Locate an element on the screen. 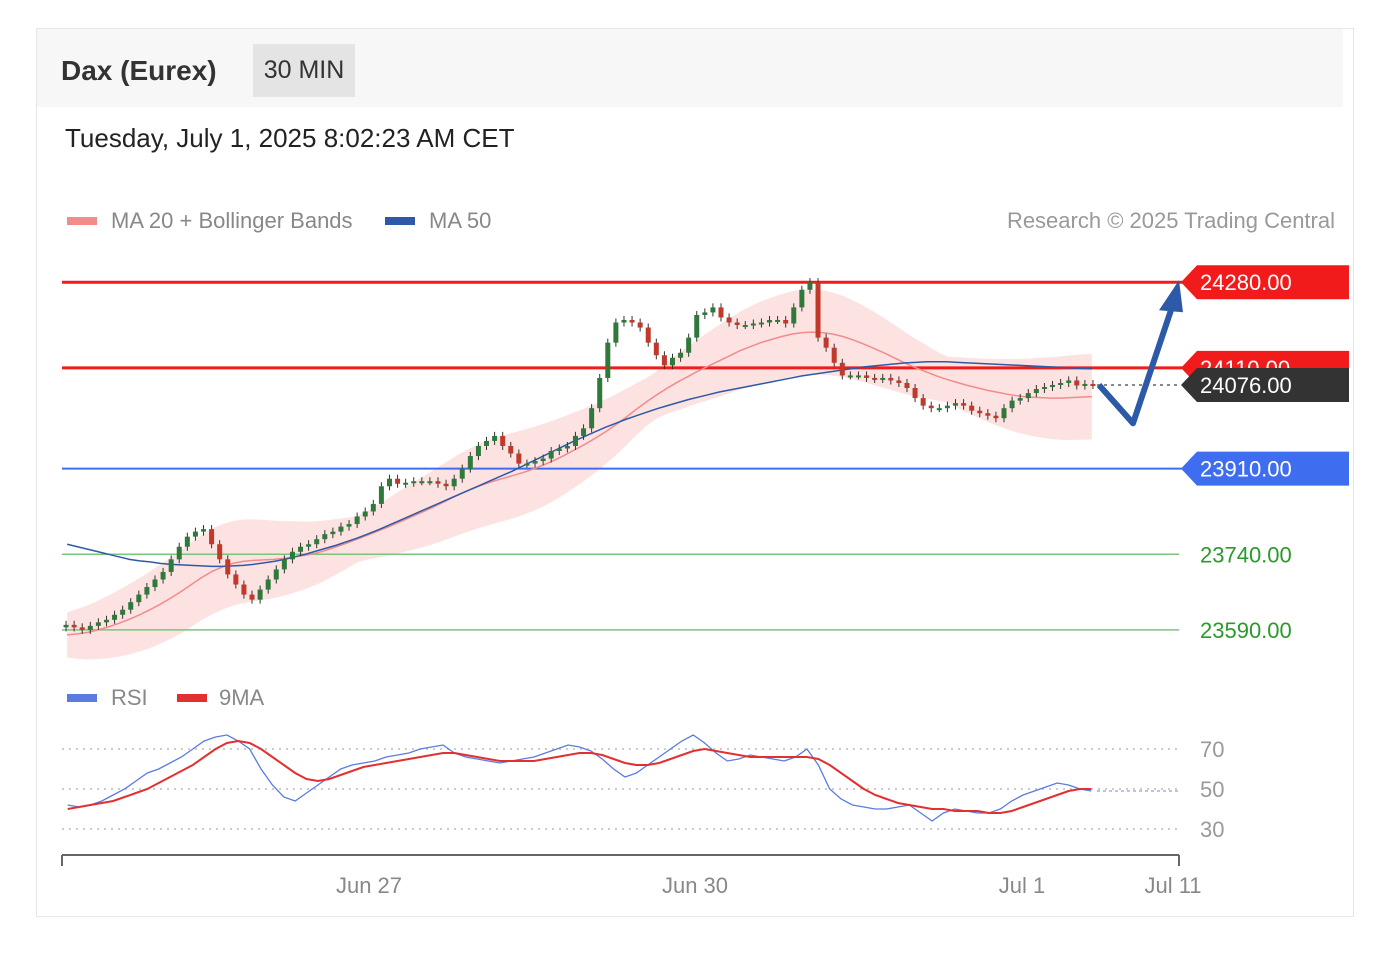 This screenshot has width=1394, height=954. x-tick-label: Jul 1 is located at coordinates (1022, 885).